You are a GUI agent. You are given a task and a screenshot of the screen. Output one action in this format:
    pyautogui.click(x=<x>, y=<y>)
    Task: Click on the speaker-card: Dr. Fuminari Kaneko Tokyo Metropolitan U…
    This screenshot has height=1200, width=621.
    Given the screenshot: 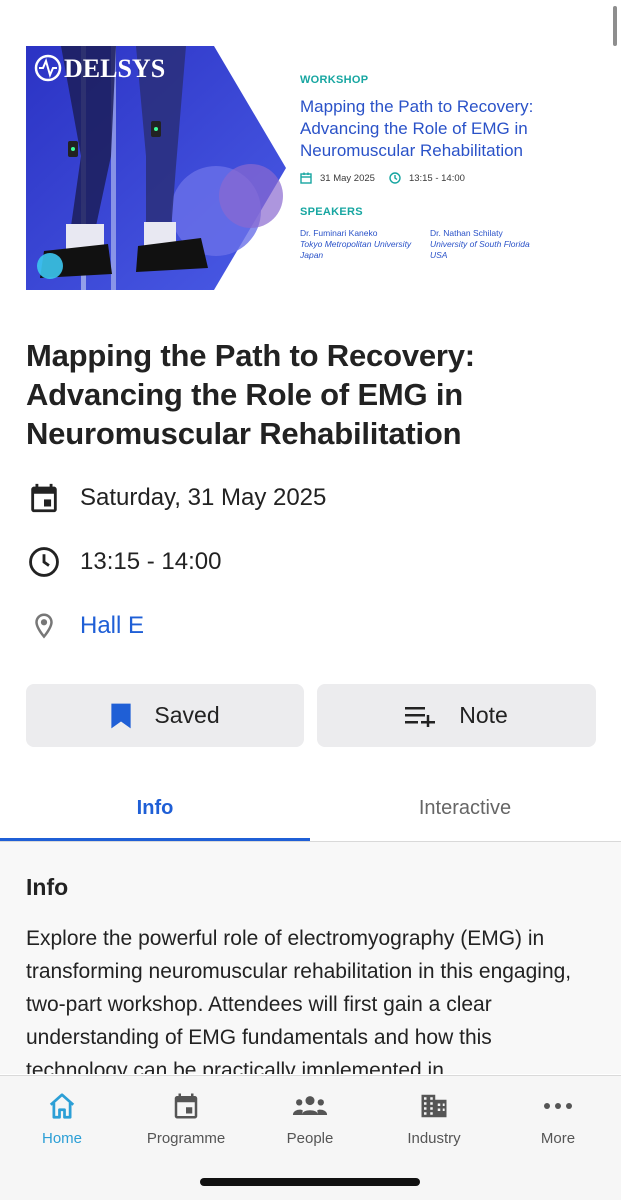 What is the action you would take?
    pyautogui.click(x=355, y=244)
    